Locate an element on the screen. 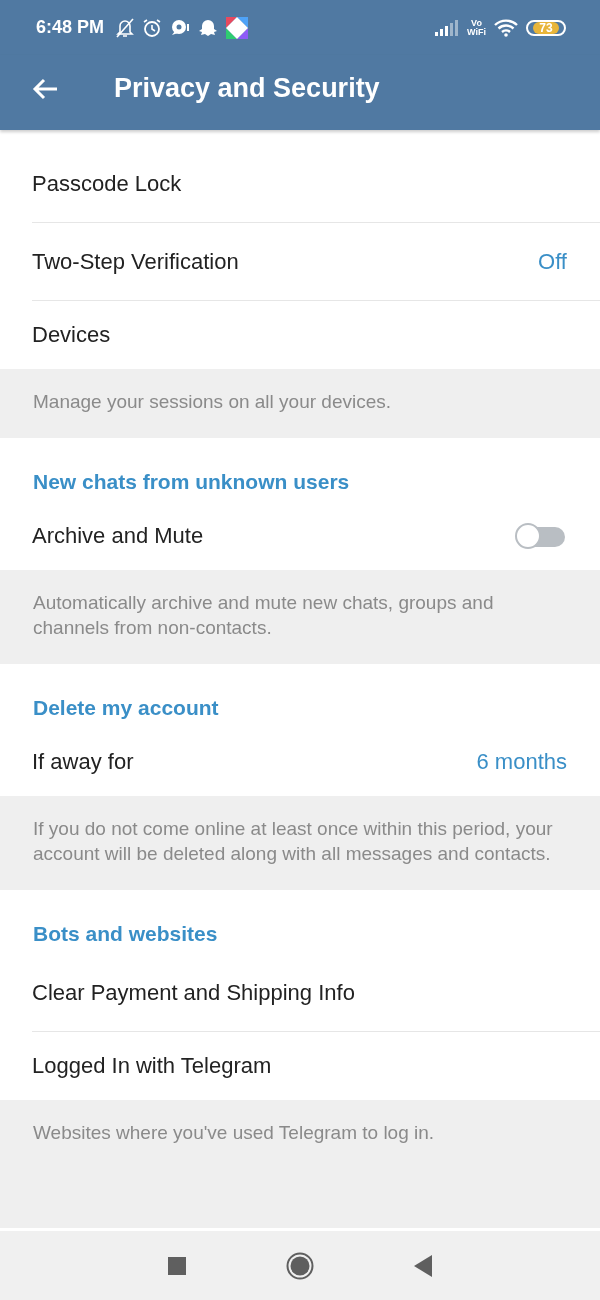 Image resolution: width=600 pixels, height=1300 pixels. back-nav-button is located at coordinates (423, 1265).